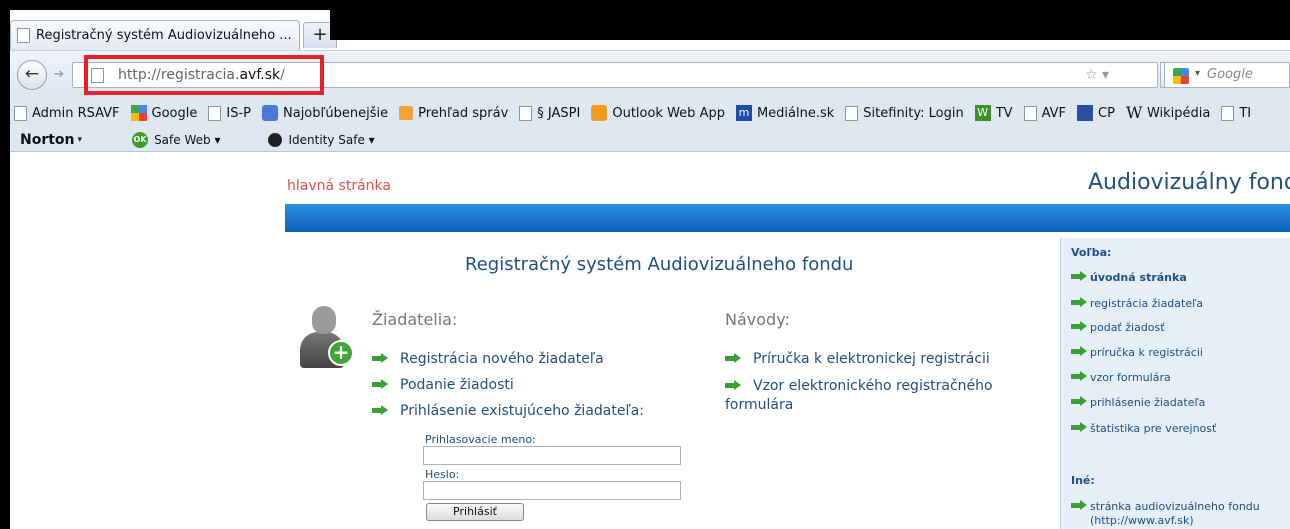 This screenshot has width=1290, height=529. Describe the element at coordinates (552, 490) in the screenshot. I see `password-input` at that location.